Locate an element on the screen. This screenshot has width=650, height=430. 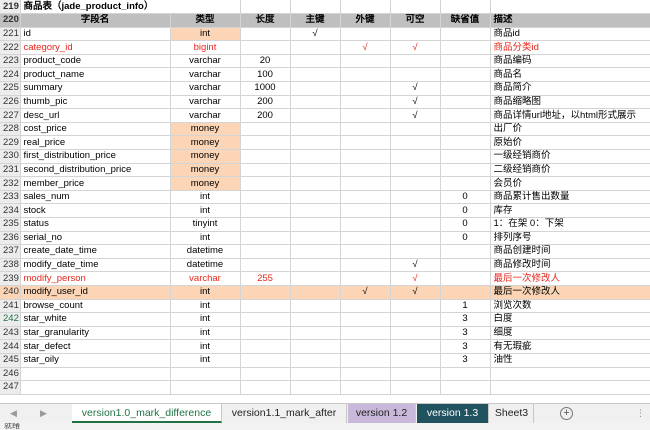
row-number: 220 is located at coordinates (10, 20).